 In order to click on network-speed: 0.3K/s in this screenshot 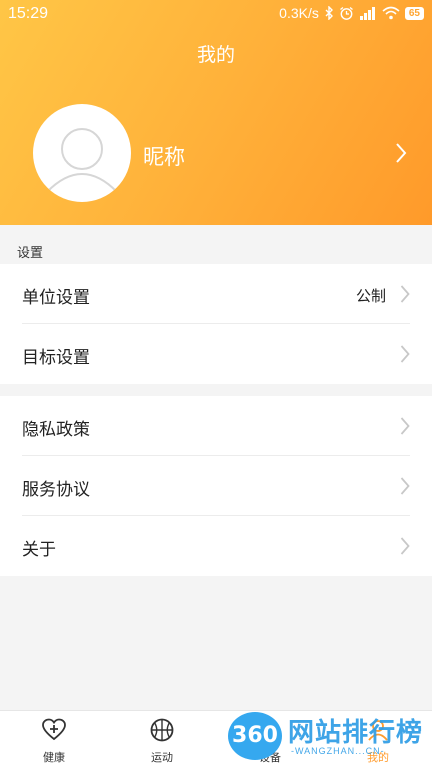, I will do `click(299, 13)`.